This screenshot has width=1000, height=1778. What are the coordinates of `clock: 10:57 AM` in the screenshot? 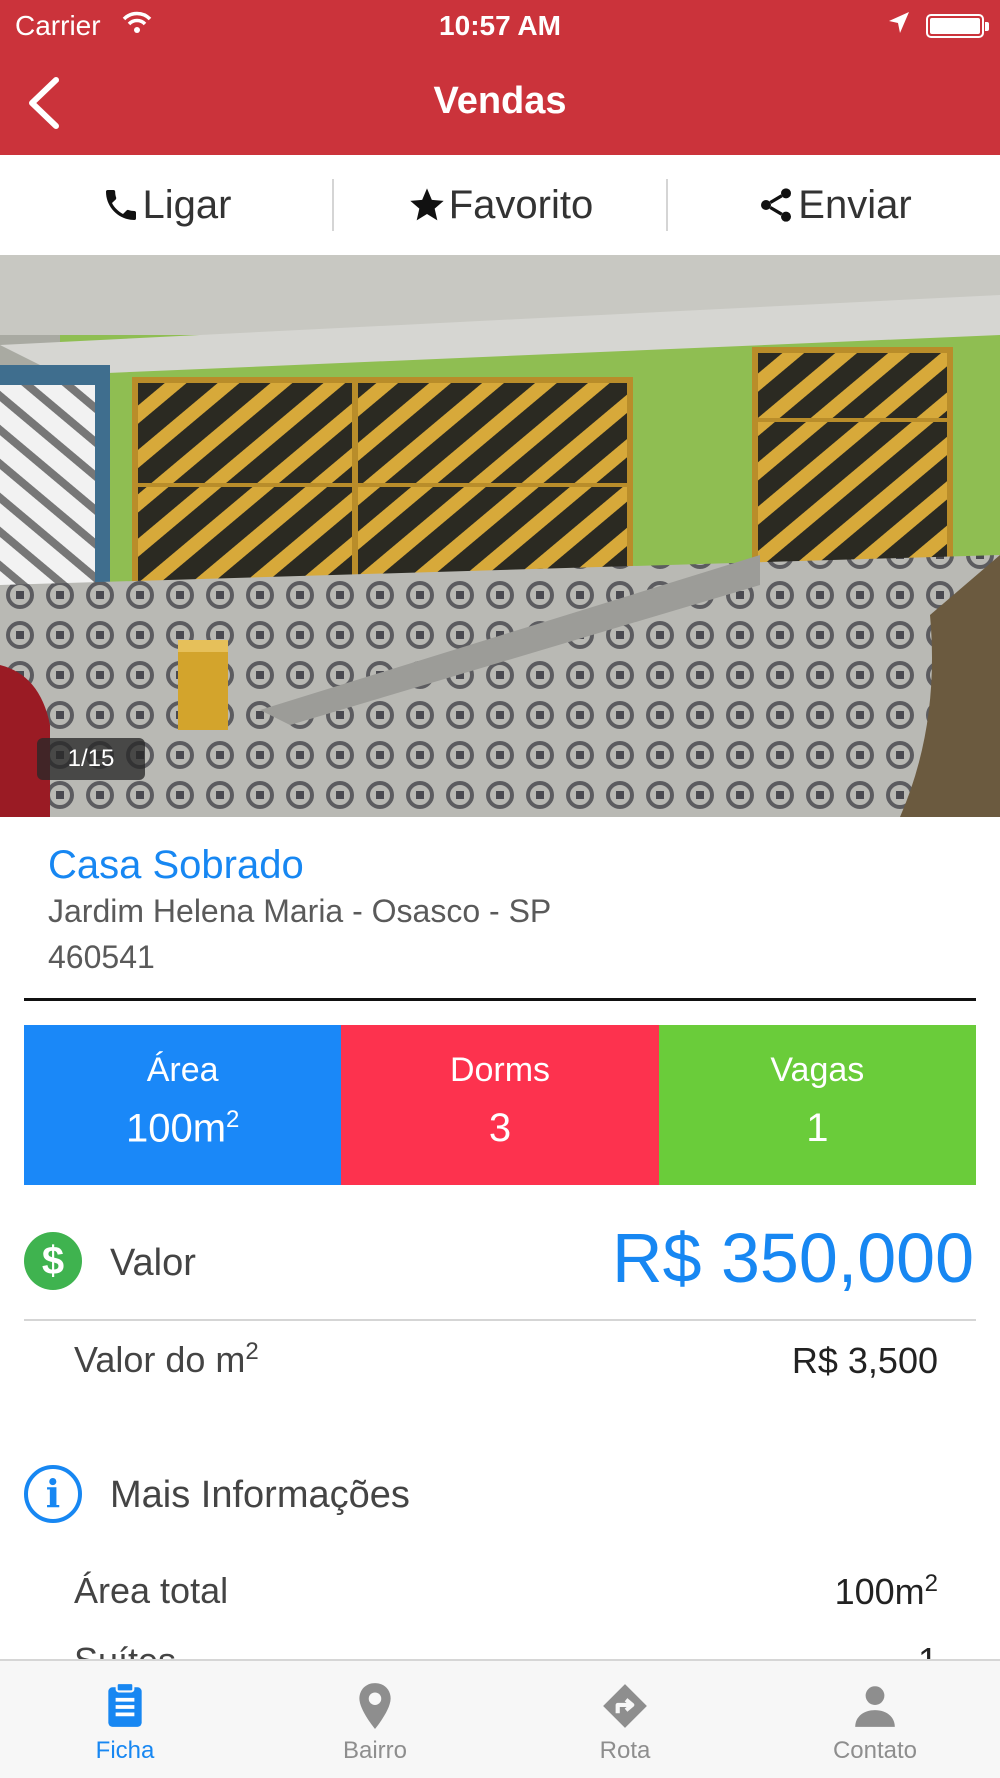 It's located at (500, 25).